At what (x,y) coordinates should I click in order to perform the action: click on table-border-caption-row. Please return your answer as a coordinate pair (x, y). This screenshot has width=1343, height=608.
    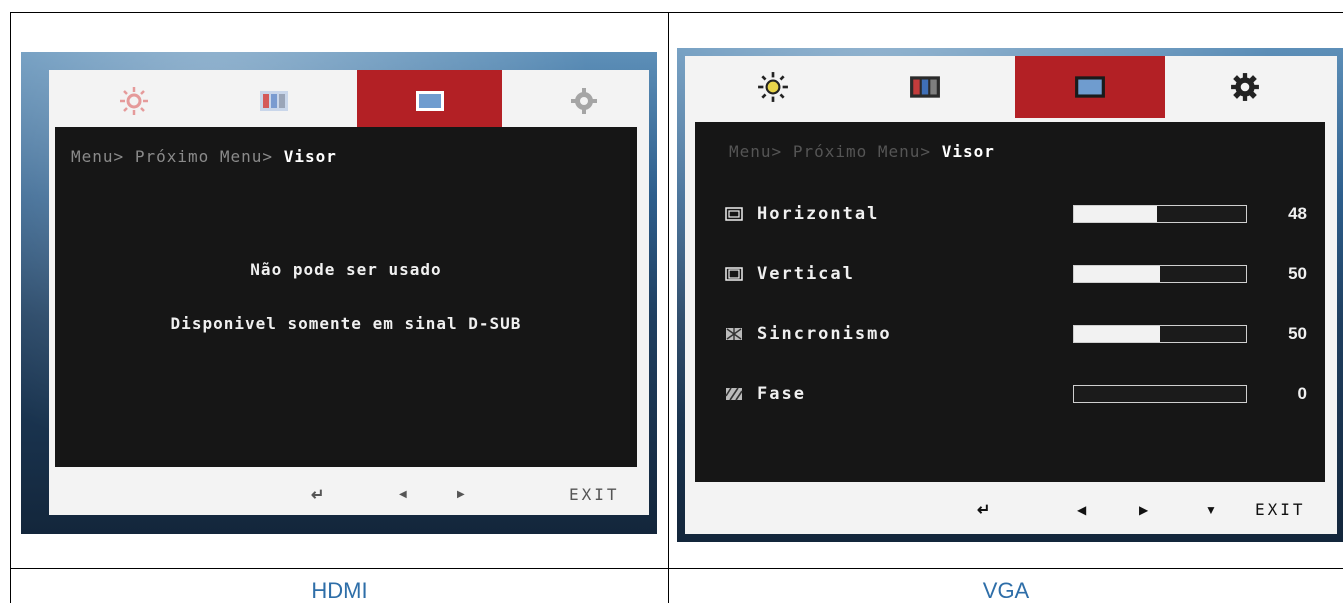
    Looking at the image, I should click on (676, 568).